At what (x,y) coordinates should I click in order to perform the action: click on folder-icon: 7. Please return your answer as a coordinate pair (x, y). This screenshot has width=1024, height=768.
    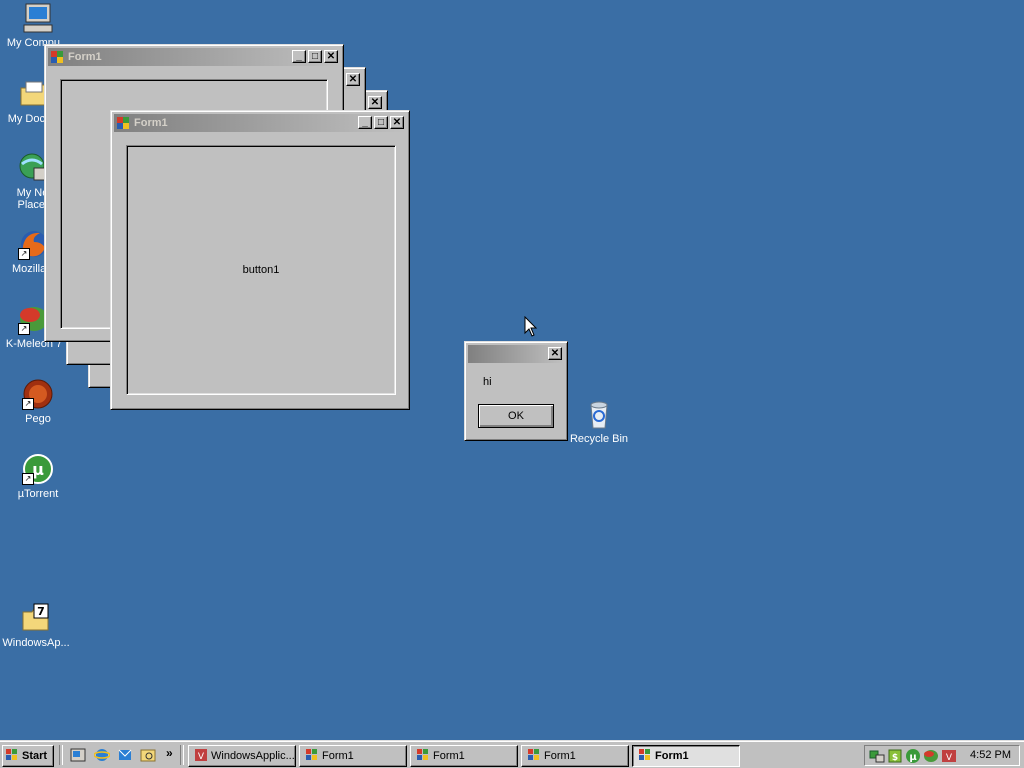
    Looking at the image, I should click on (36, 618).